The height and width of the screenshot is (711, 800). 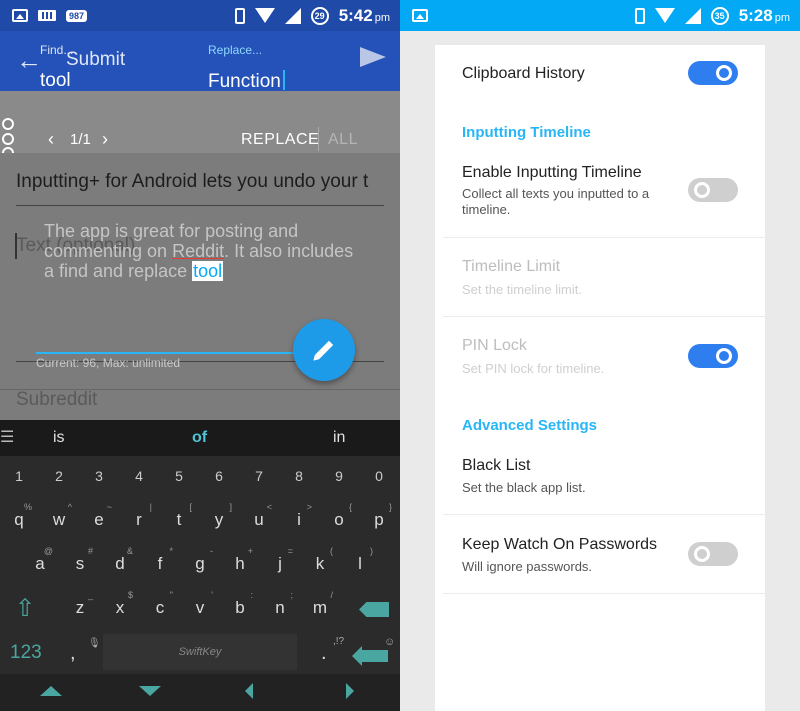 What do you see at coordinates (240, 608) in the screenshot?
I see `key-b: :b` at bounding box center [240, 608].